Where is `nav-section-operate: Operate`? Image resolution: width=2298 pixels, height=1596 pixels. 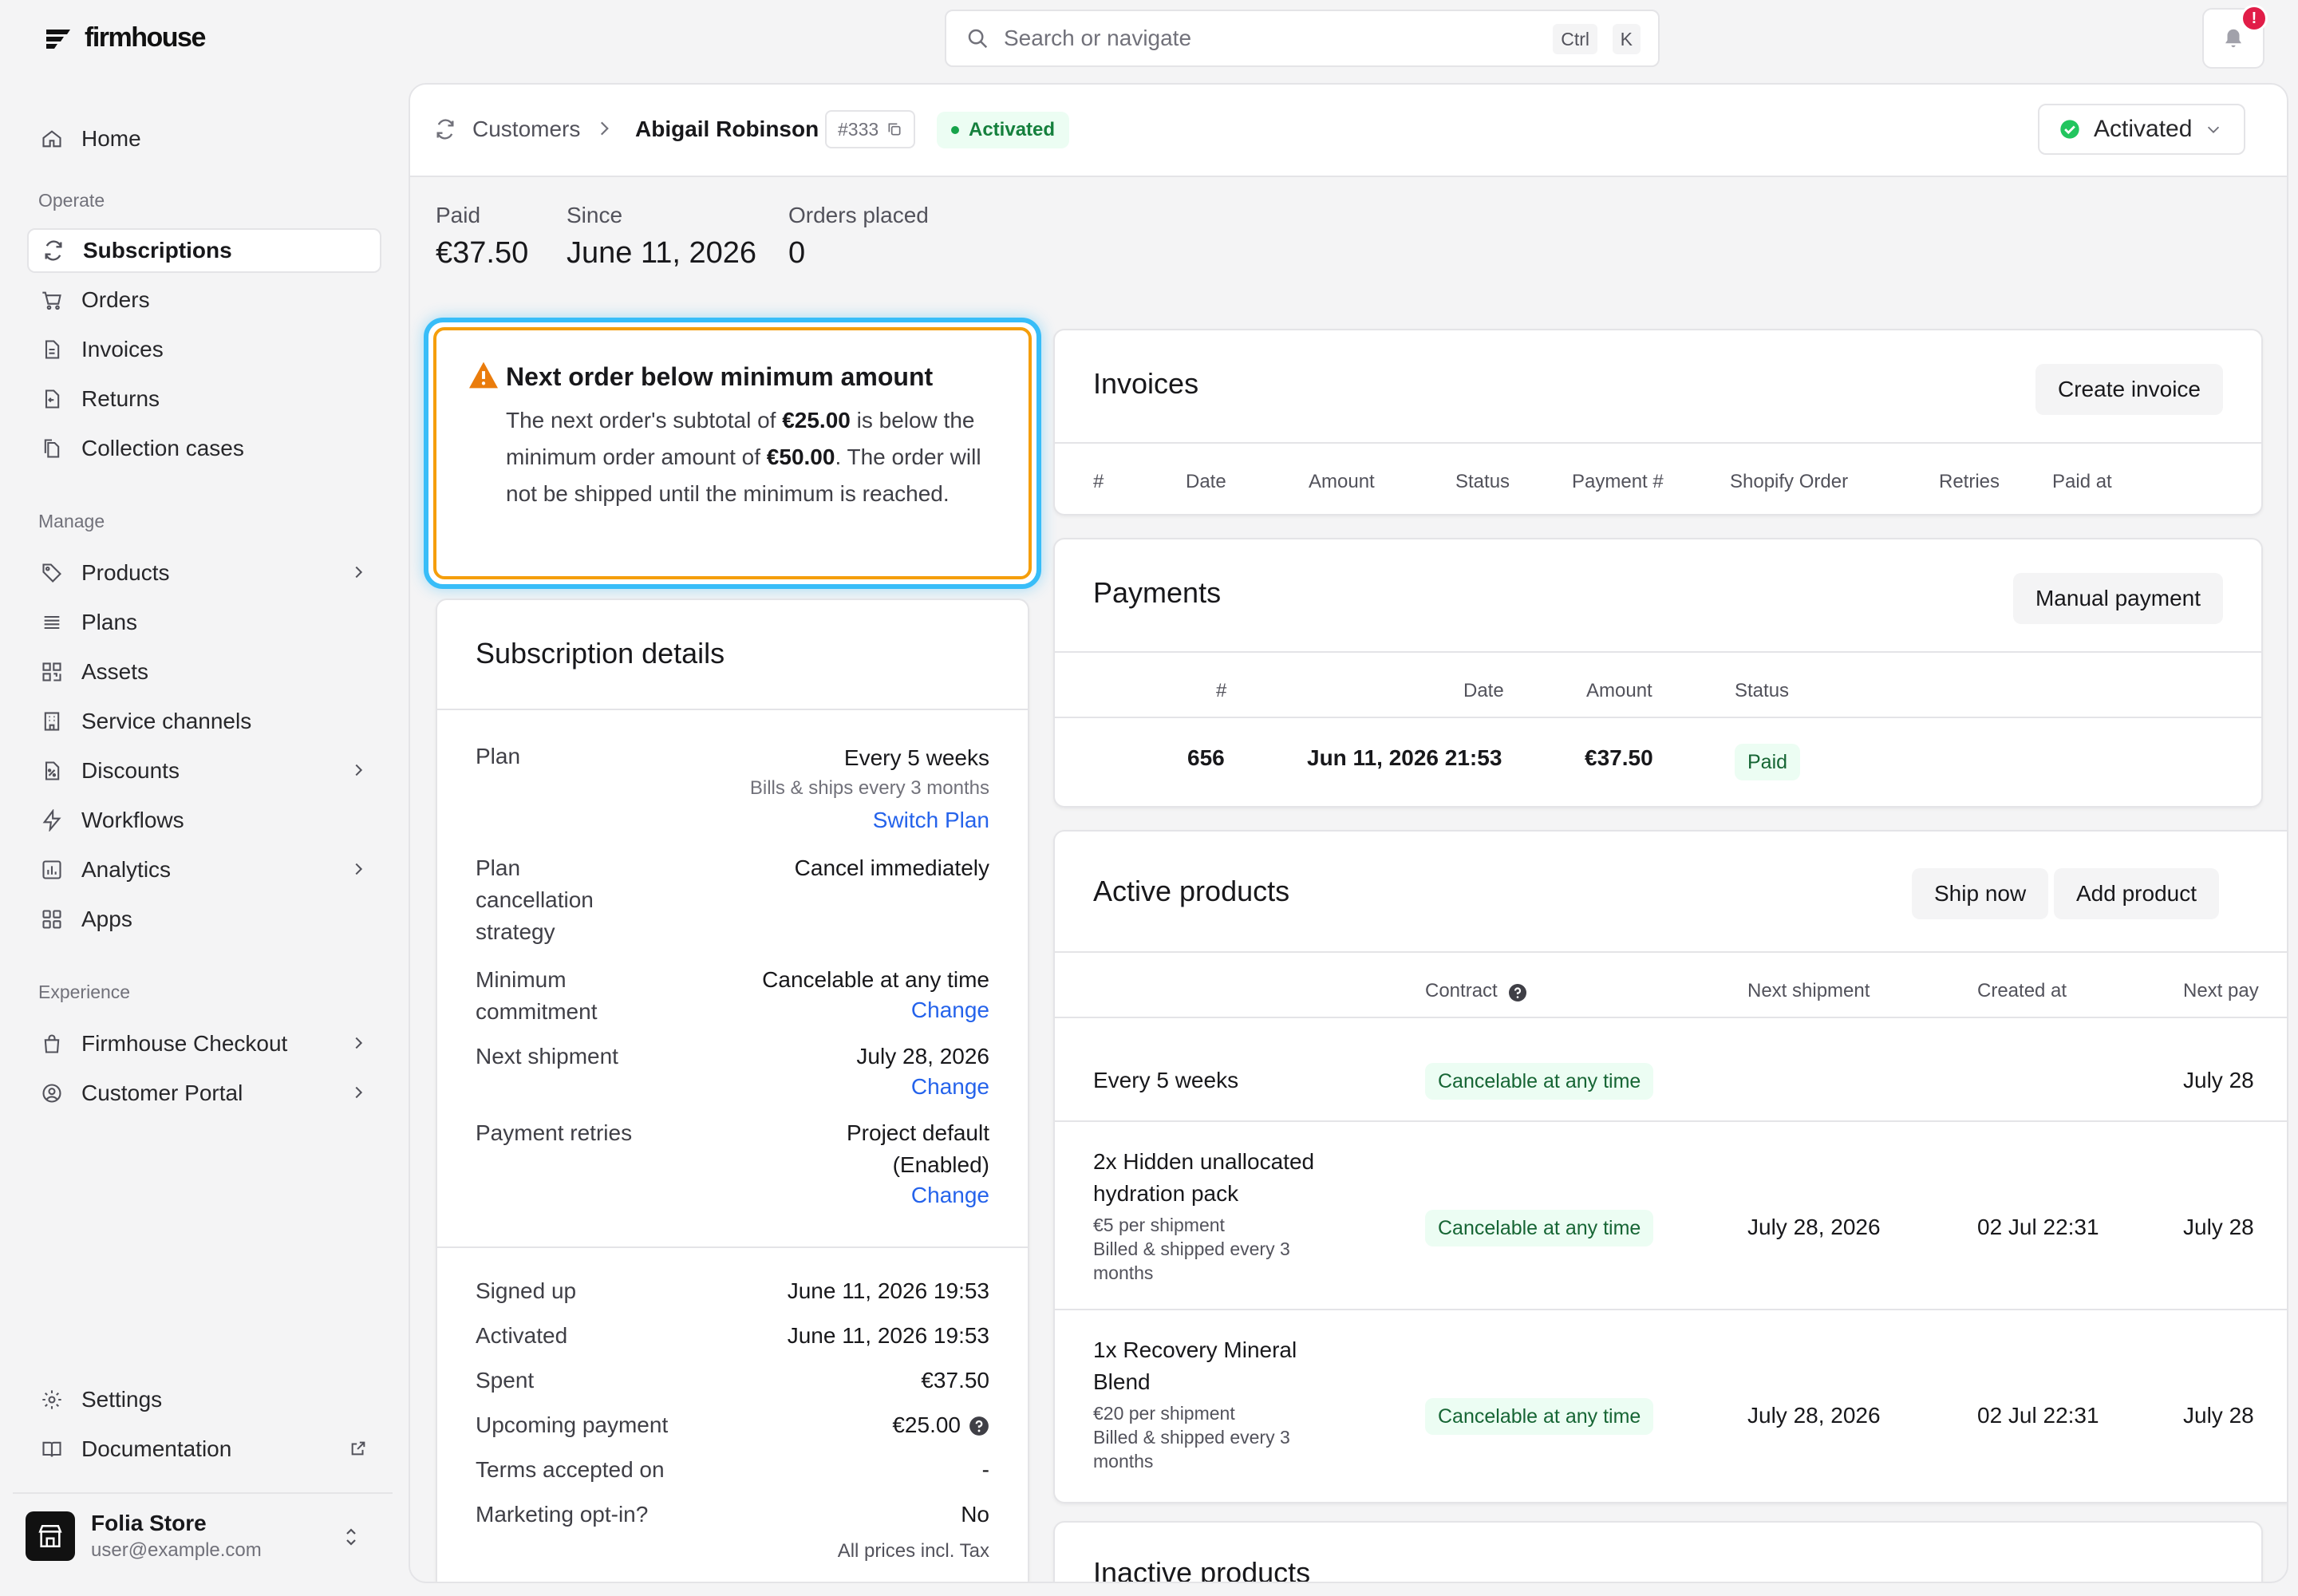 nav-section-operate: Operate is located at coordinates (71, 200).